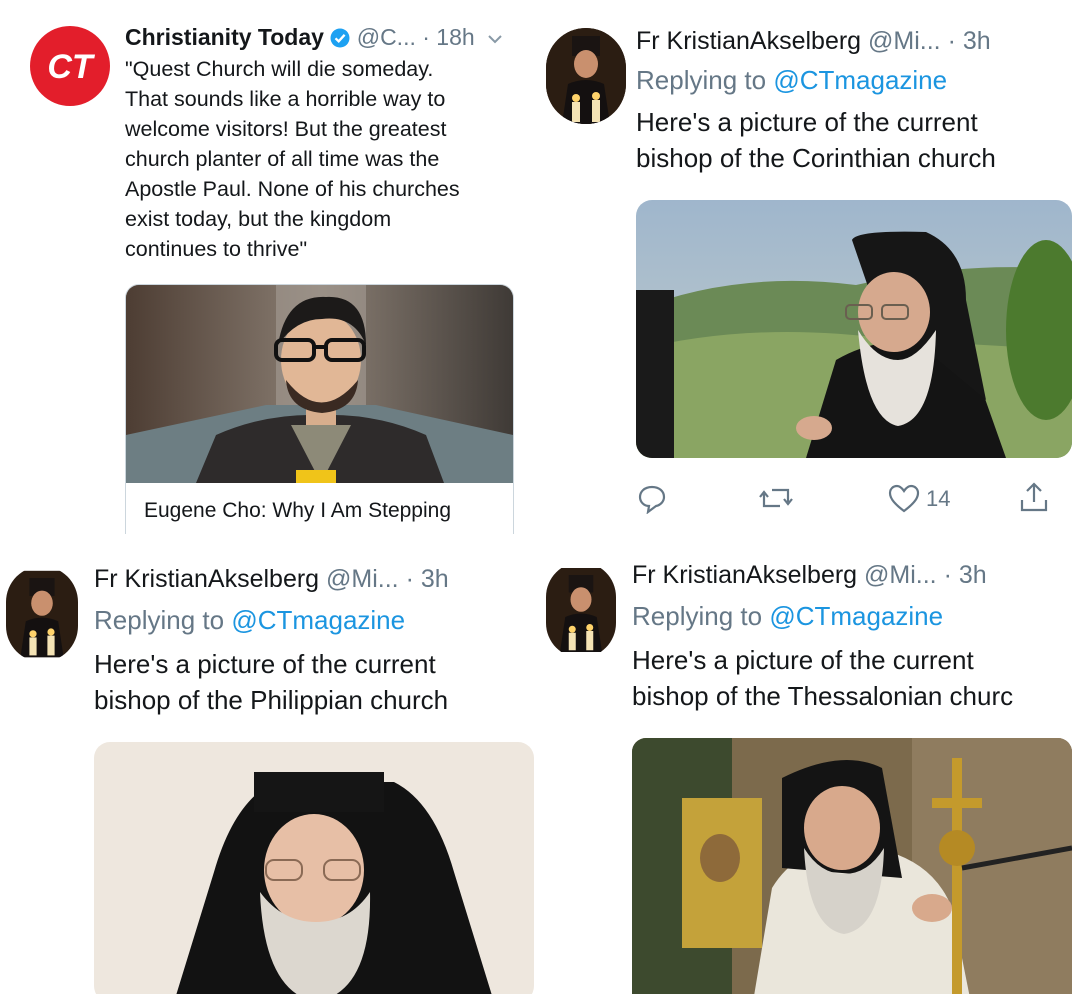  Describe the element at coordinates (258, 219) in the screenshot. I see `tweet-line: exist today, but the kingdom` at that location.